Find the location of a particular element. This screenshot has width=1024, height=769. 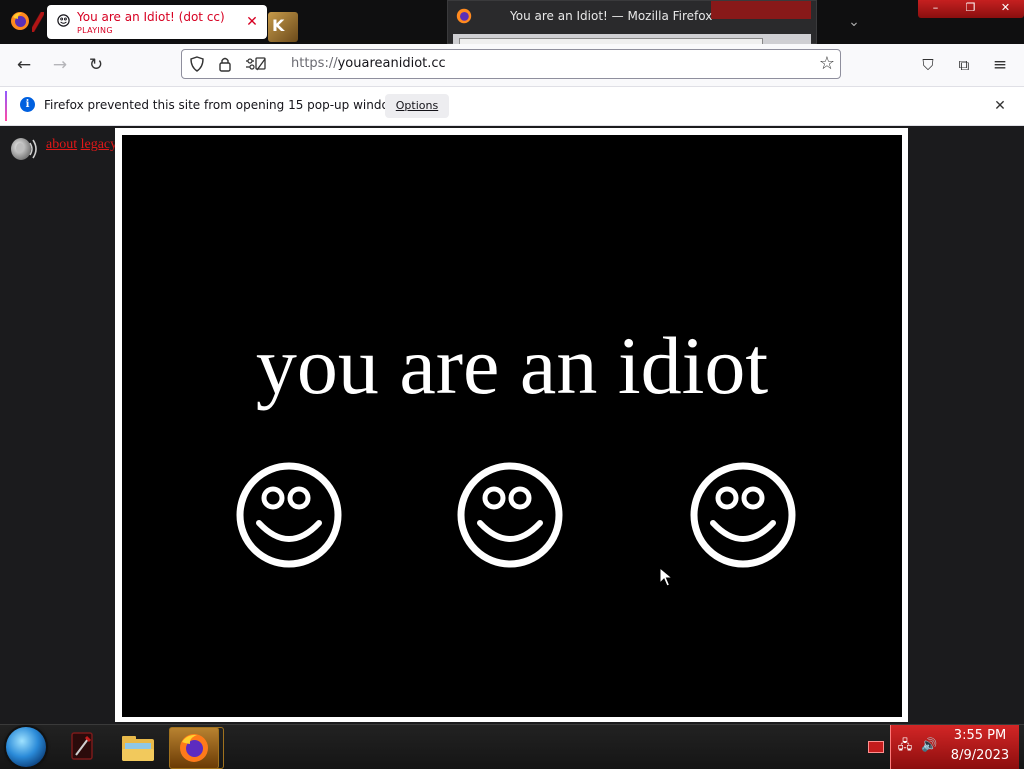

window-controls: – ❐ ✕ is located at coordinates (971, 9).